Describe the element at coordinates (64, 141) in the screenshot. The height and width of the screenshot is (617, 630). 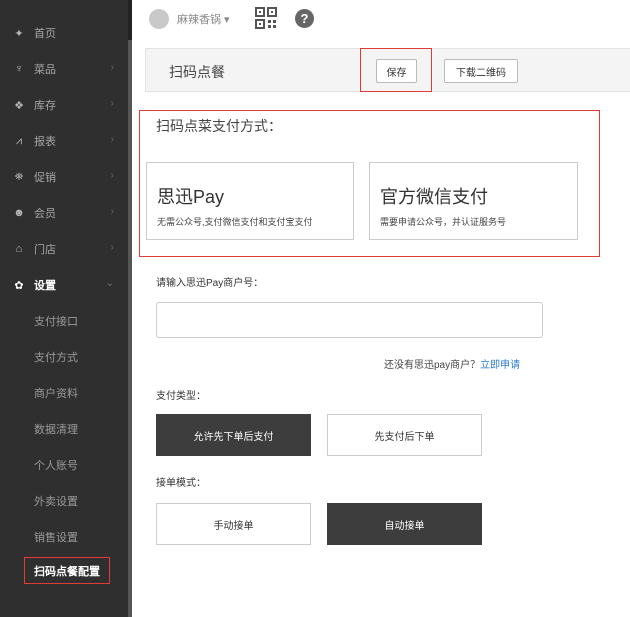
I see `sidebar-item-reports: ⩘ 报表 ›` at that location.